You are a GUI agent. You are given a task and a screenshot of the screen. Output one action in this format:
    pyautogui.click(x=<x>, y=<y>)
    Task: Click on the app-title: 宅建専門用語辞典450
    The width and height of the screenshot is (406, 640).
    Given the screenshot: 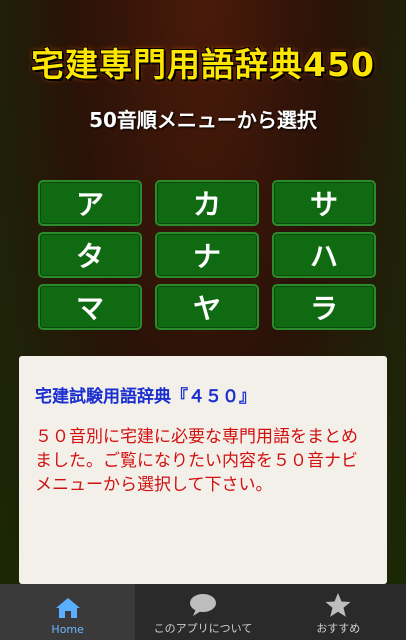 What is the action you would take?
    pyautogui.click(x=203, y=64)
    